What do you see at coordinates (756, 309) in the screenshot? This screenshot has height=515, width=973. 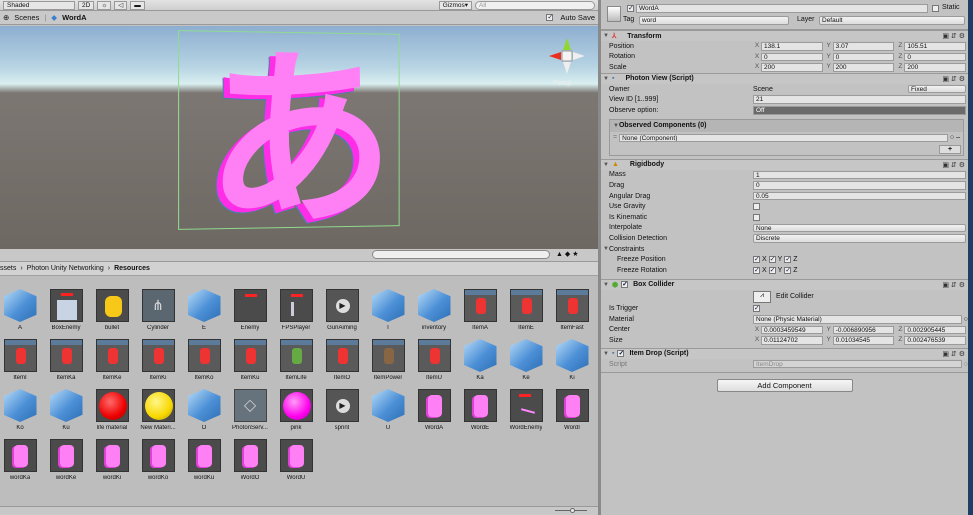 I see `is-trigger-checkbox: ✓` at bounding box center [756, 309].